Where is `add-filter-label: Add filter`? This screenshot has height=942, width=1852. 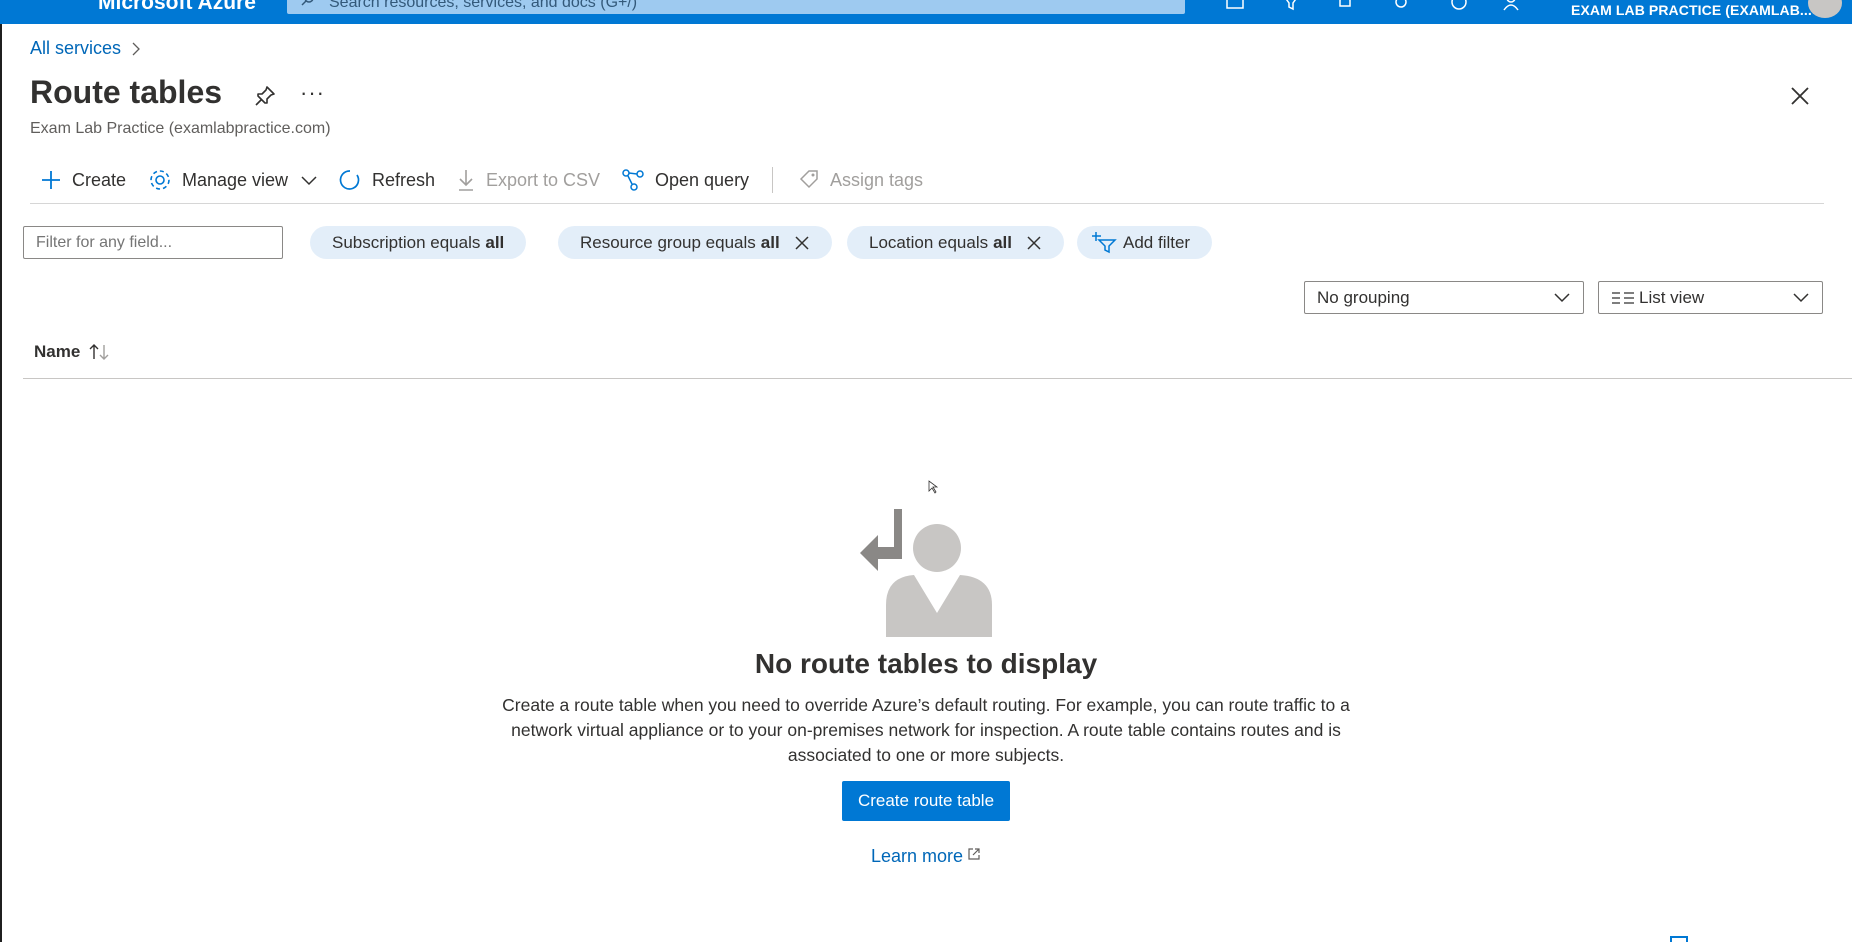
add-filter-label: Add filter is located at coordinates (1157, 242).